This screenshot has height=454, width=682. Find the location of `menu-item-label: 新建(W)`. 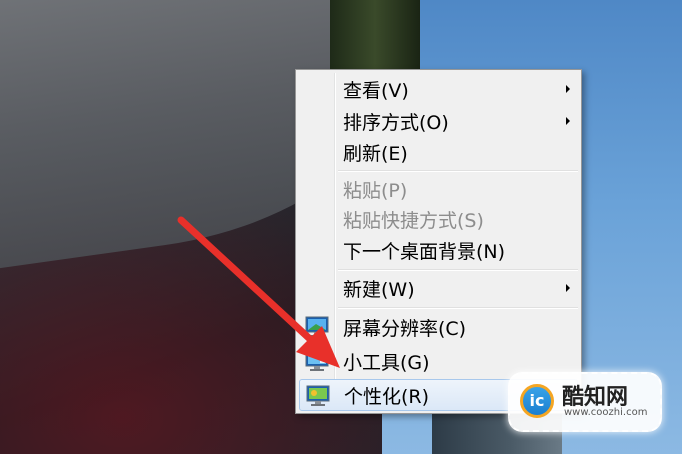

menu-item-label: 新建(W) is located at coordinates (379, 289).